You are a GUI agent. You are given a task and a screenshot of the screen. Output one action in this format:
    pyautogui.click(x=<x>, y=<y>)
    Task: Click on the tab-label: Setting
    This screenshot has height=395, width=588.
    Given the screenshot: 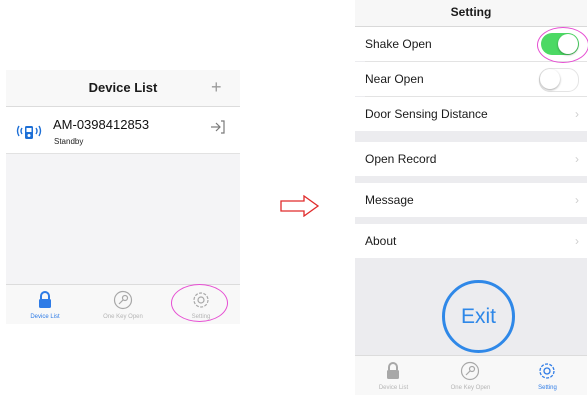 What is the action you would take?
    pyautogui.click(x=547, y=388)
    